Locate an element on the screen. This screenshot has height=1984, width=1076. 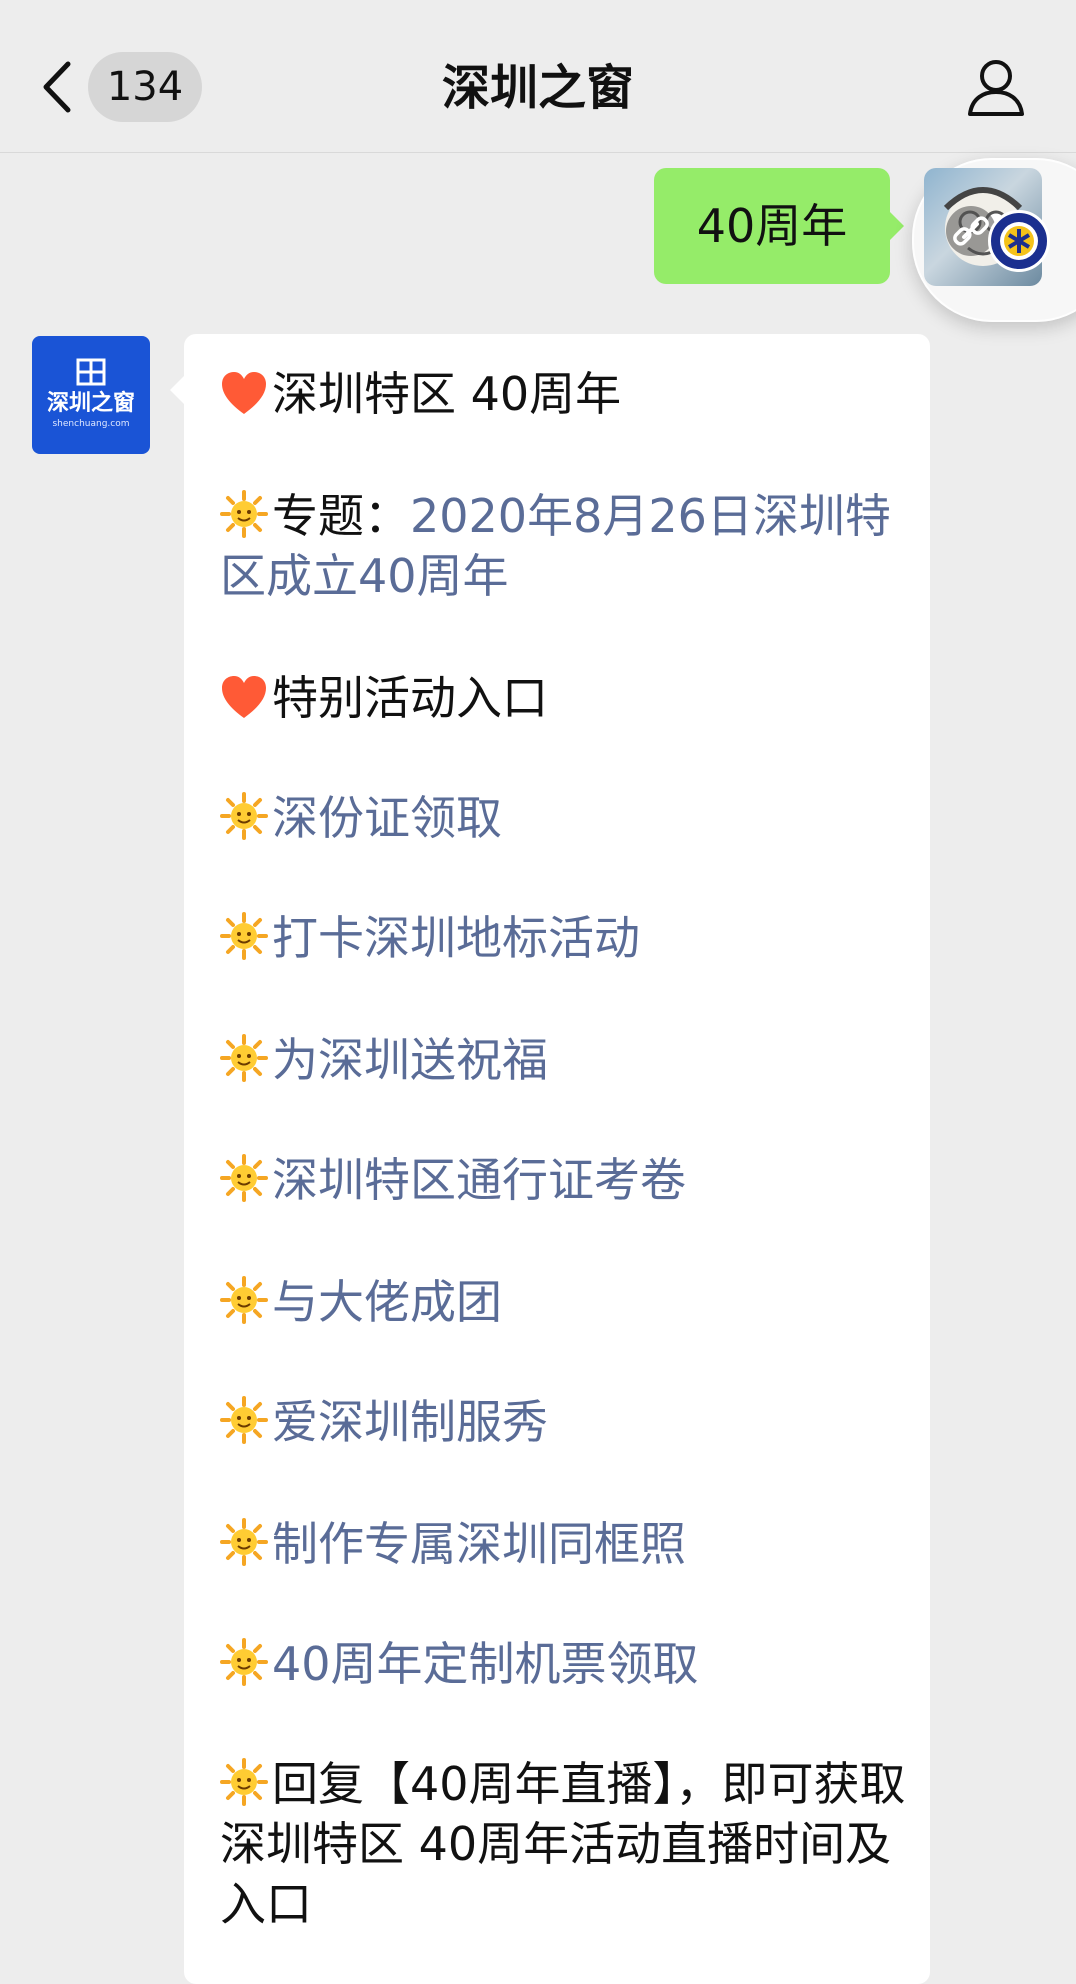
message-title-line: 深圳特区 40周年 is located at coordinates (565, 394).